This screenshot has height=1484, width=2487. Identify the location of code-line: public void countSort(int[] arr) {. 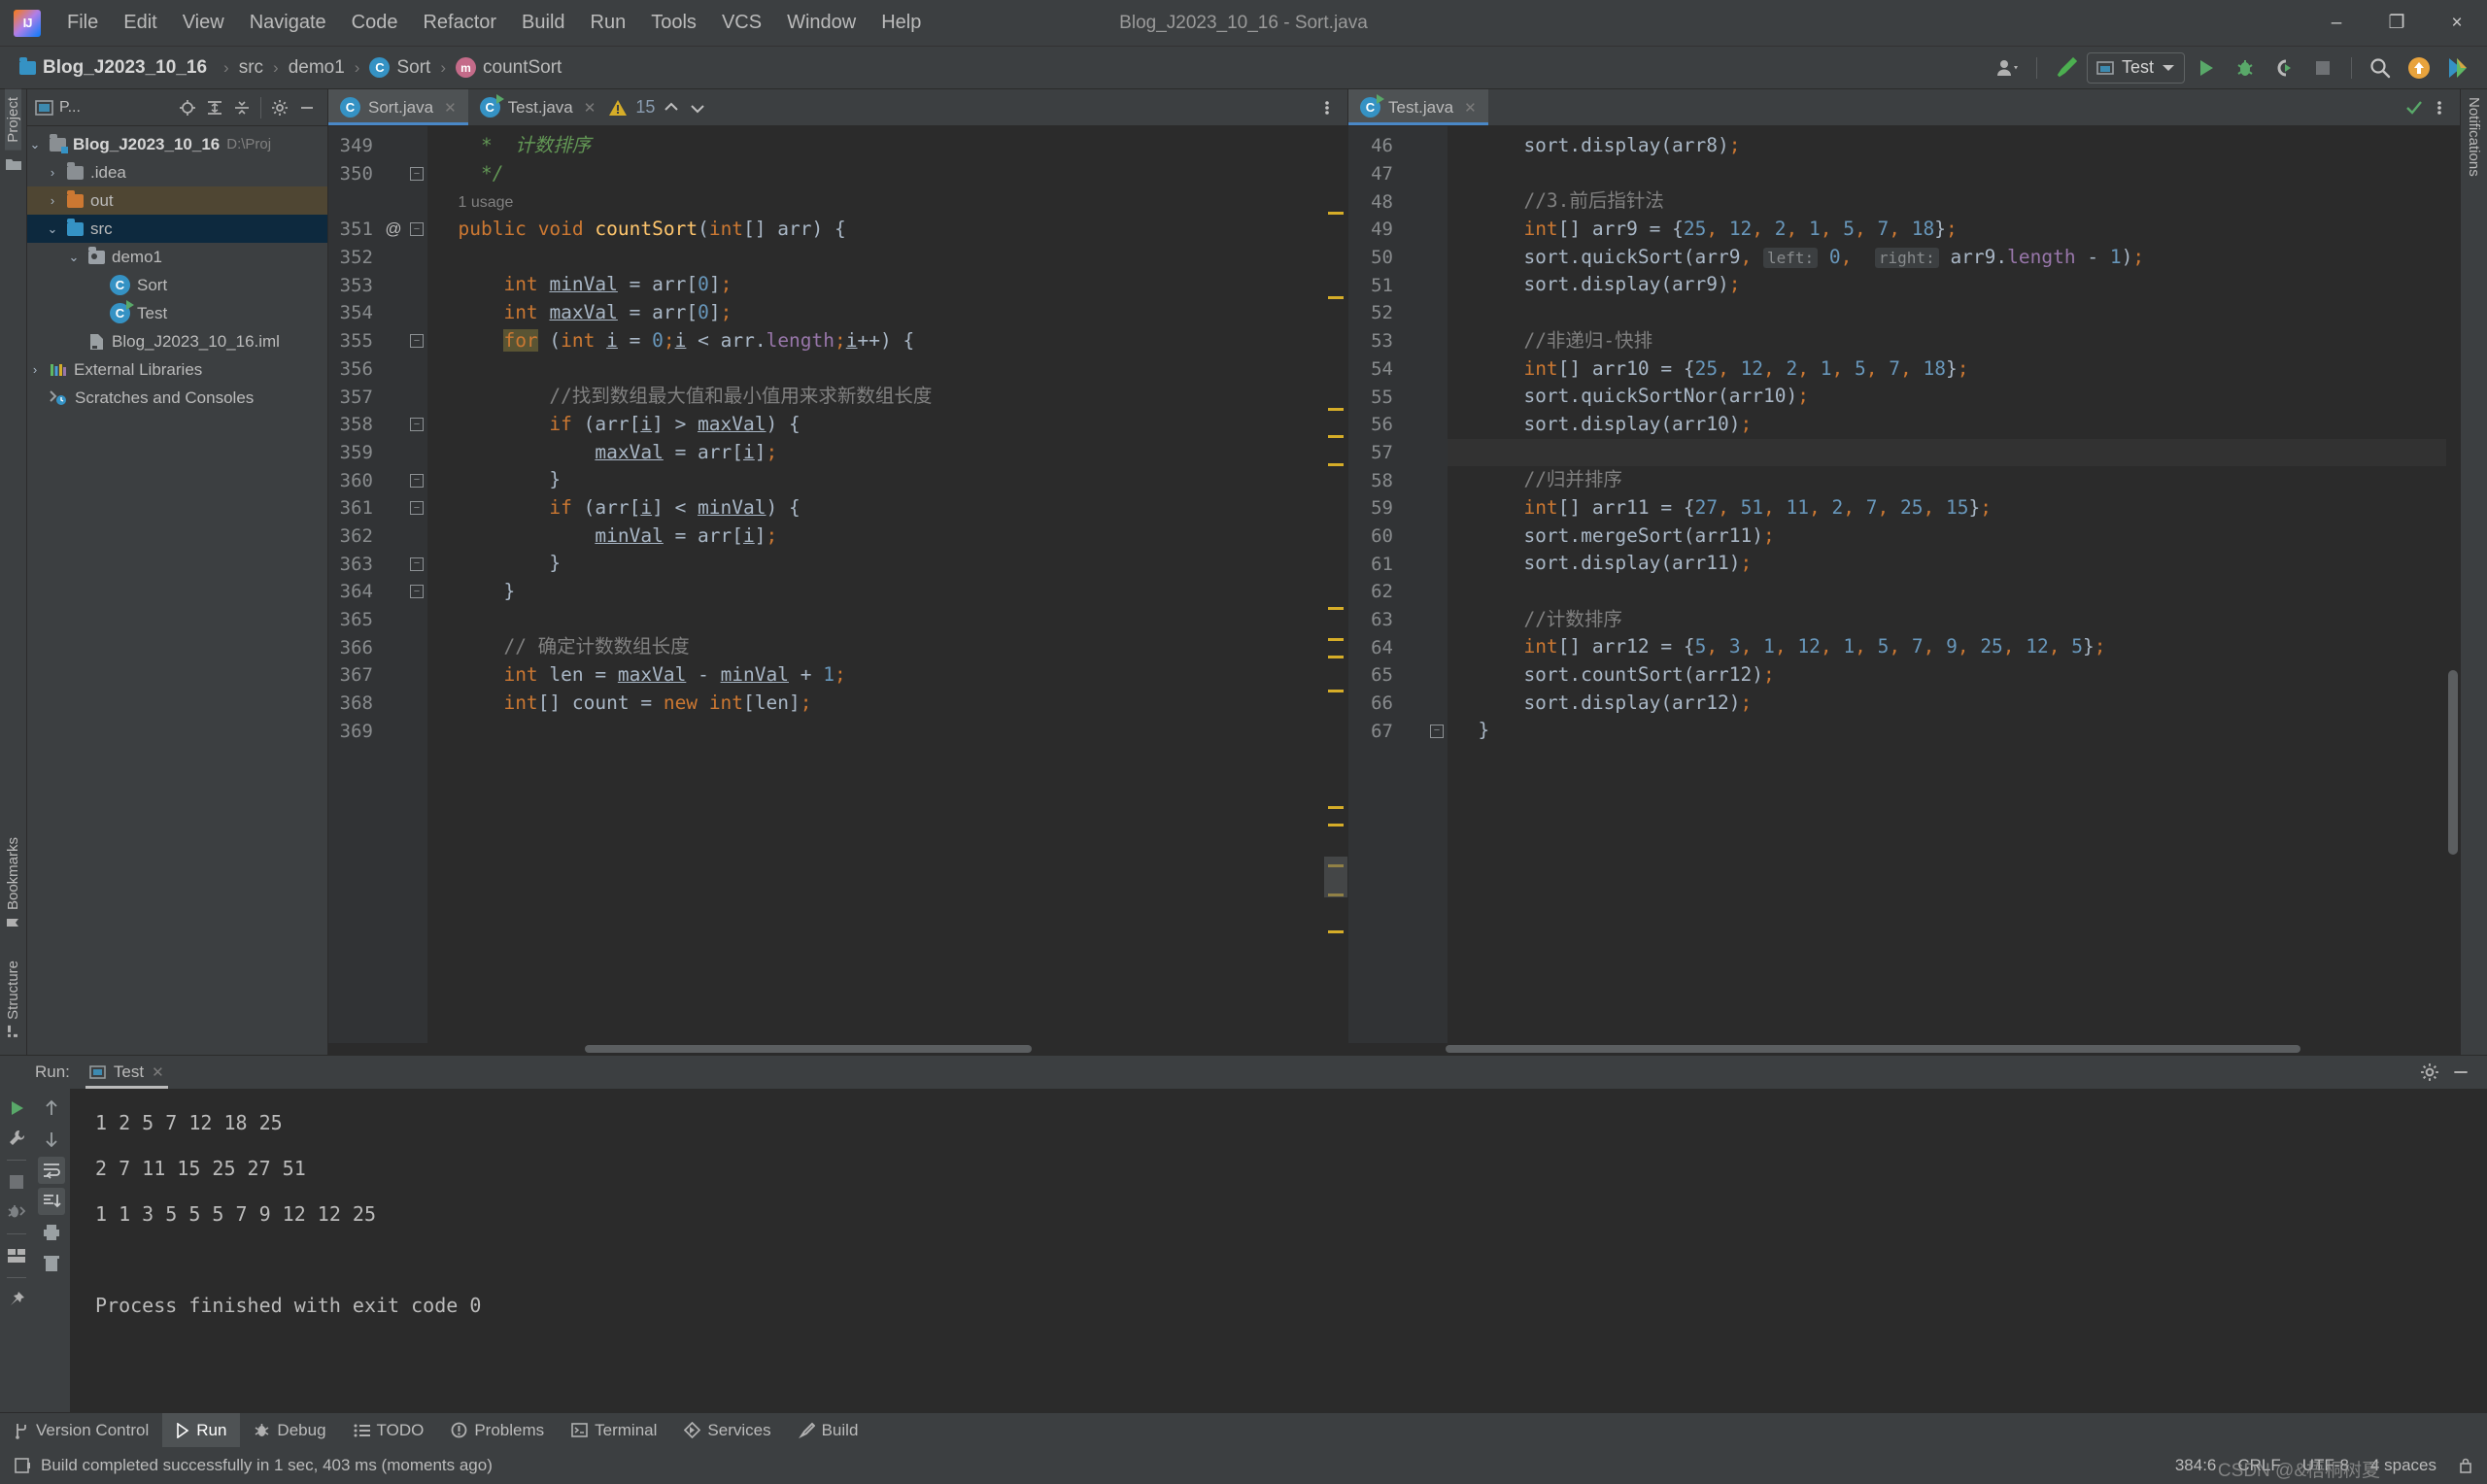
(875, 230).